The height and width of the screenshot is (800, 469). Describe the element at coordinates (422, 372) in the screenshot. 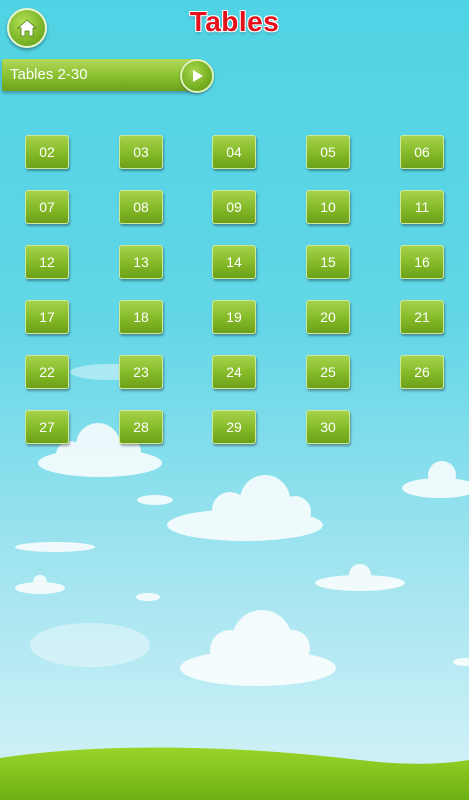

I see `table-button-26: 26` at that location.